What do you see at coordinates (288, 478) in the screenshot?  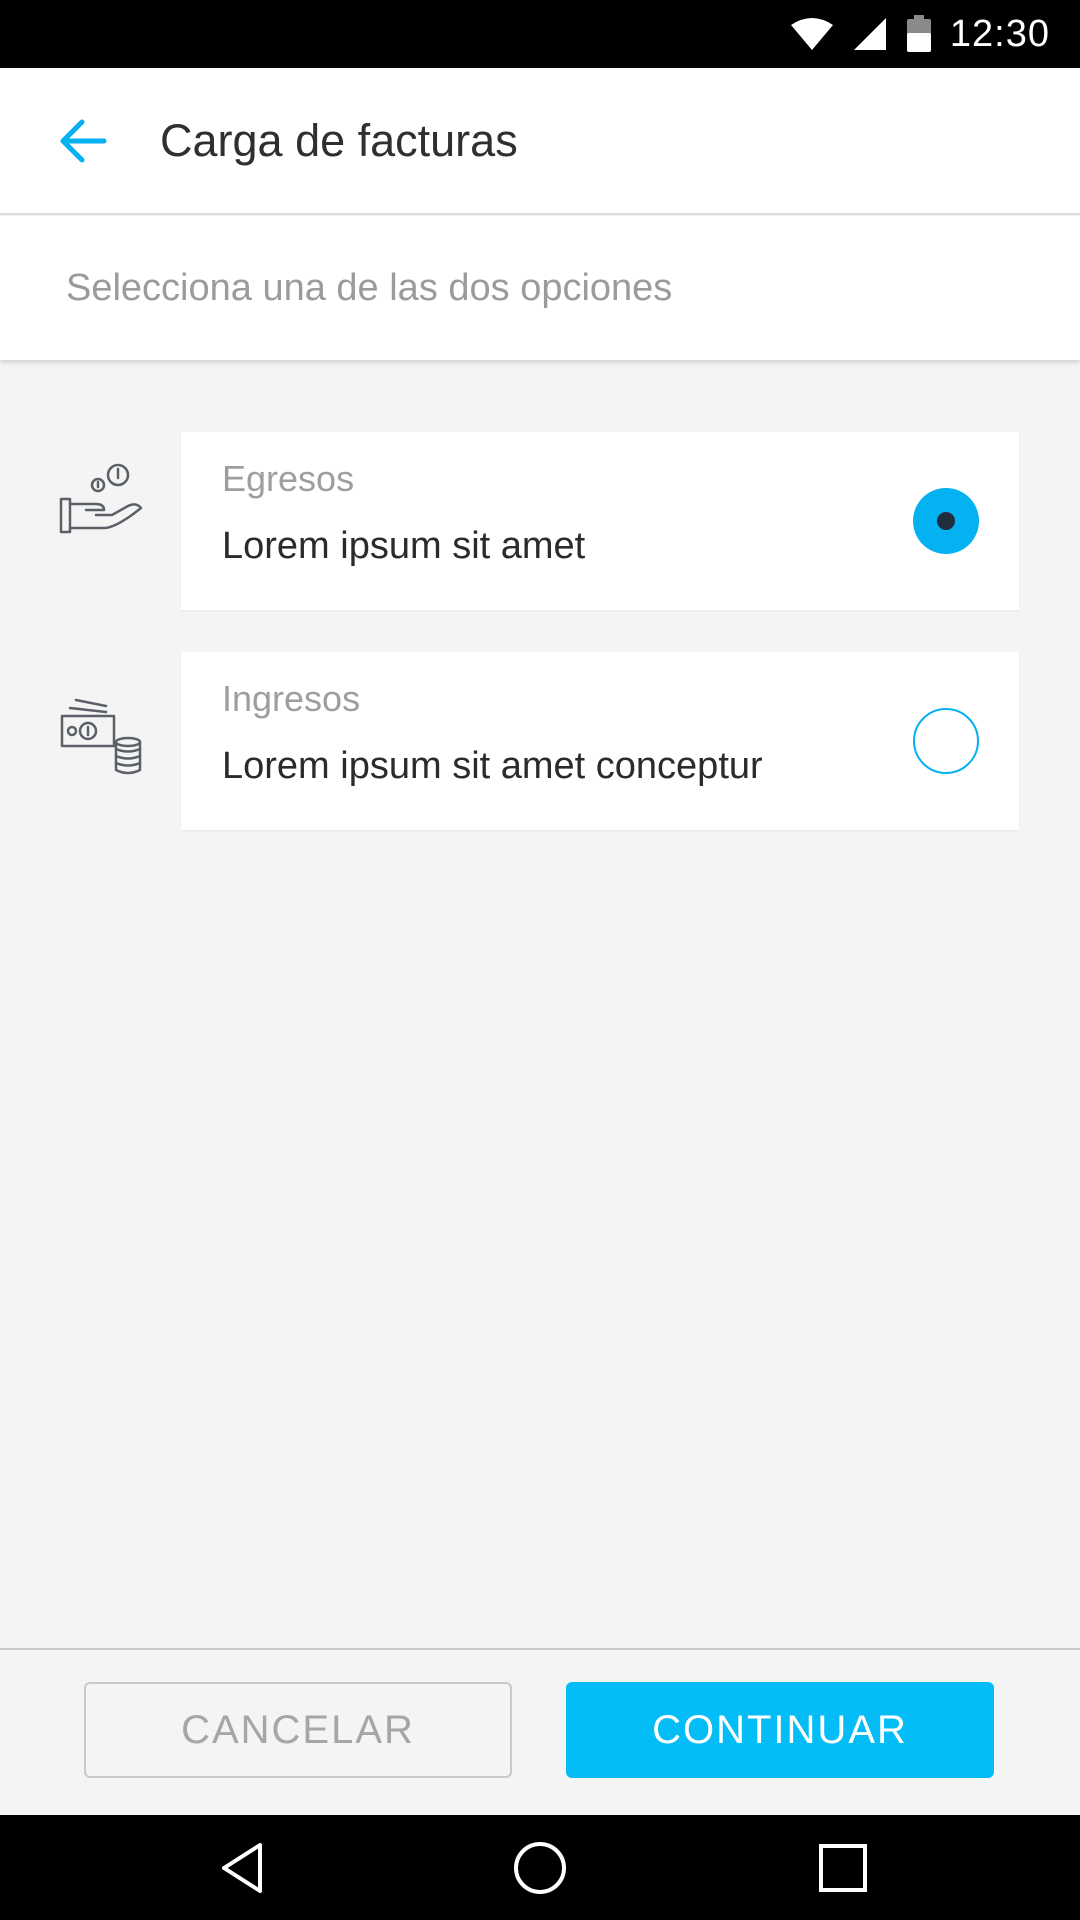 I see `option-label: Egresos` at bounding box center [288, 478].